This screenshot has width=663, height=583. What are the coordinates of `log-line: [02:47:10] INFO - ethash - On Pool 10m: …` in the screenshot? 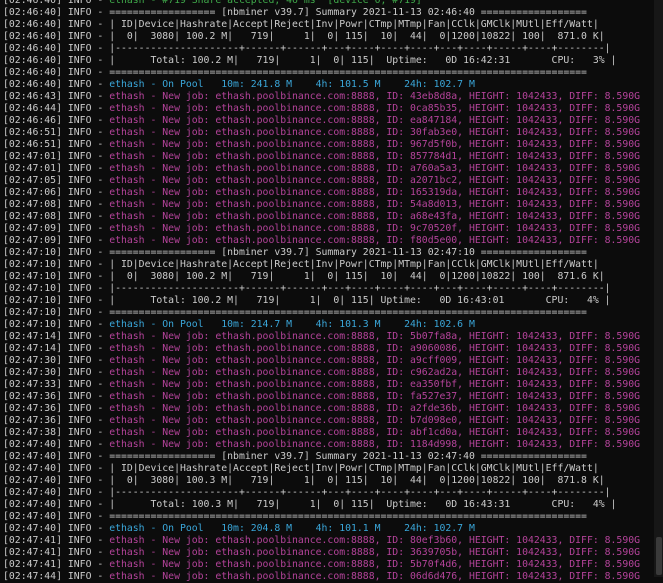 It's located at (239, 324).